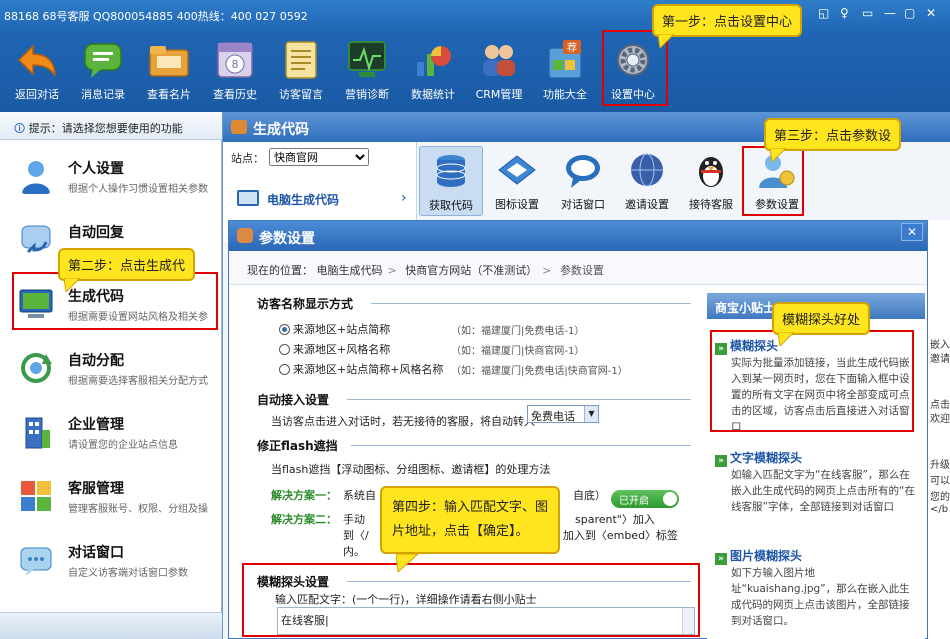 This screenshot has height=639, width=950. I want to click on menu-desc: 管理客服账号、权限、分组及操, so click(138, 509).